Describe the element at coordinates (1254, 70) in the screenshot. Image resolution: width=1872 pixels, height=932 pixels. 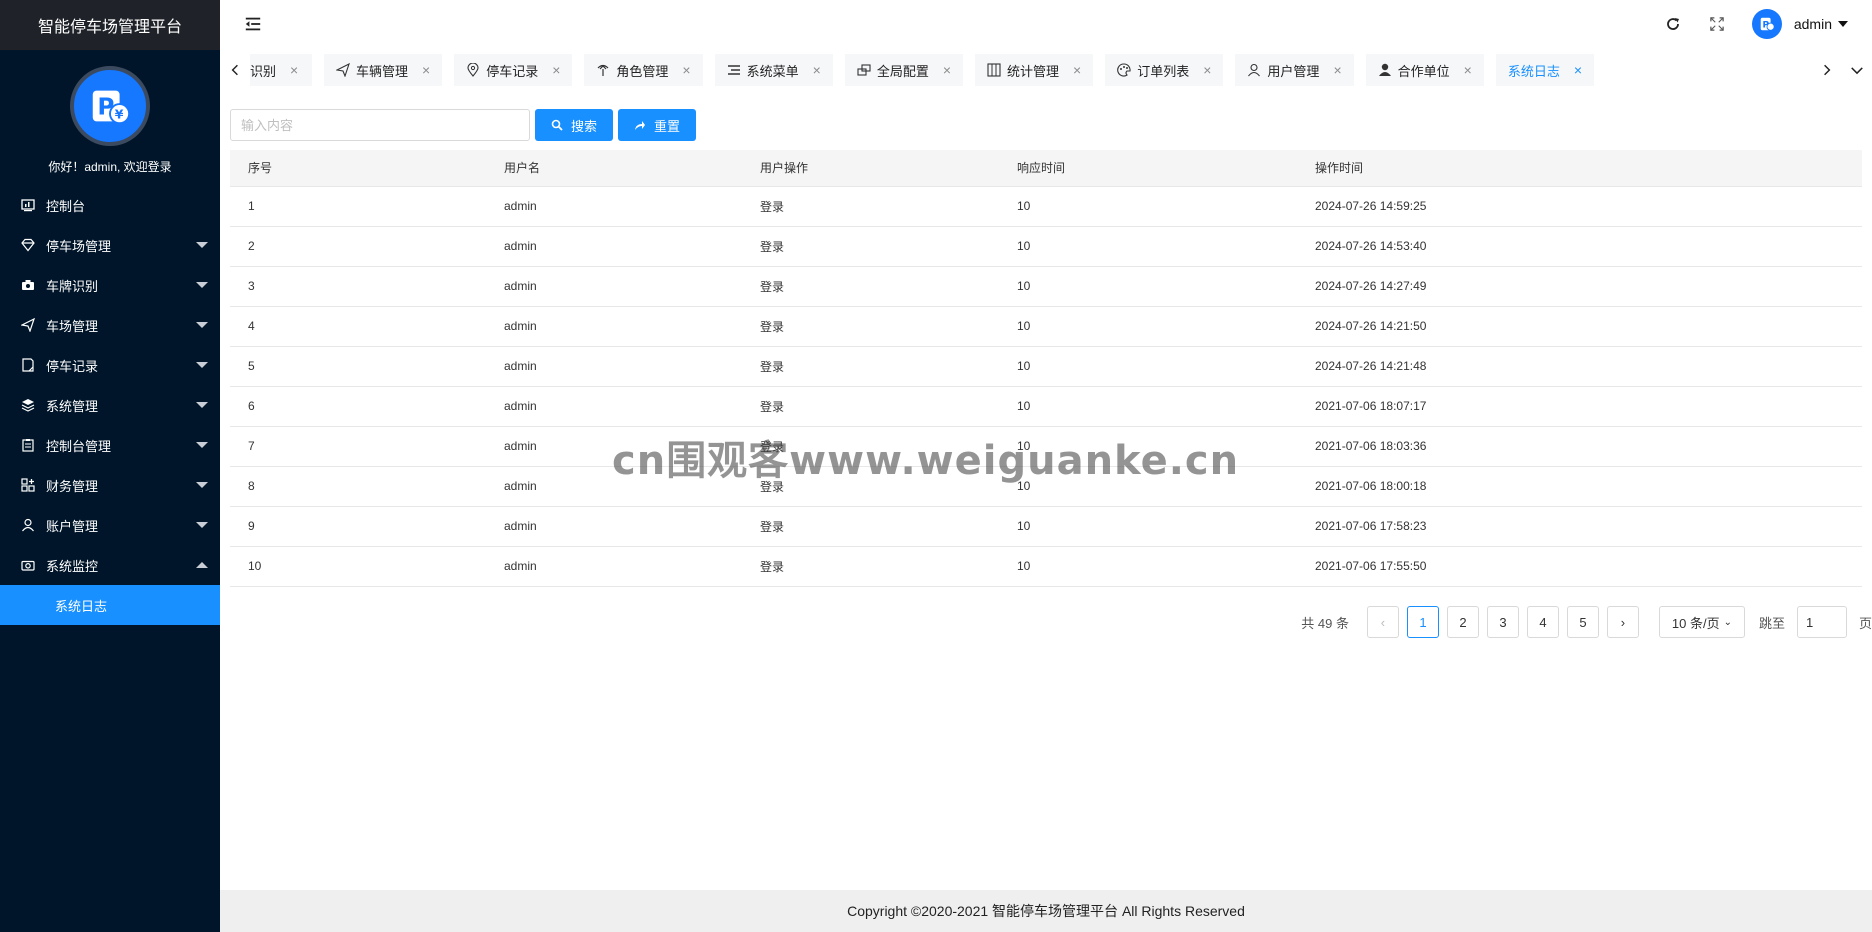
I see `user-icon` at that location.